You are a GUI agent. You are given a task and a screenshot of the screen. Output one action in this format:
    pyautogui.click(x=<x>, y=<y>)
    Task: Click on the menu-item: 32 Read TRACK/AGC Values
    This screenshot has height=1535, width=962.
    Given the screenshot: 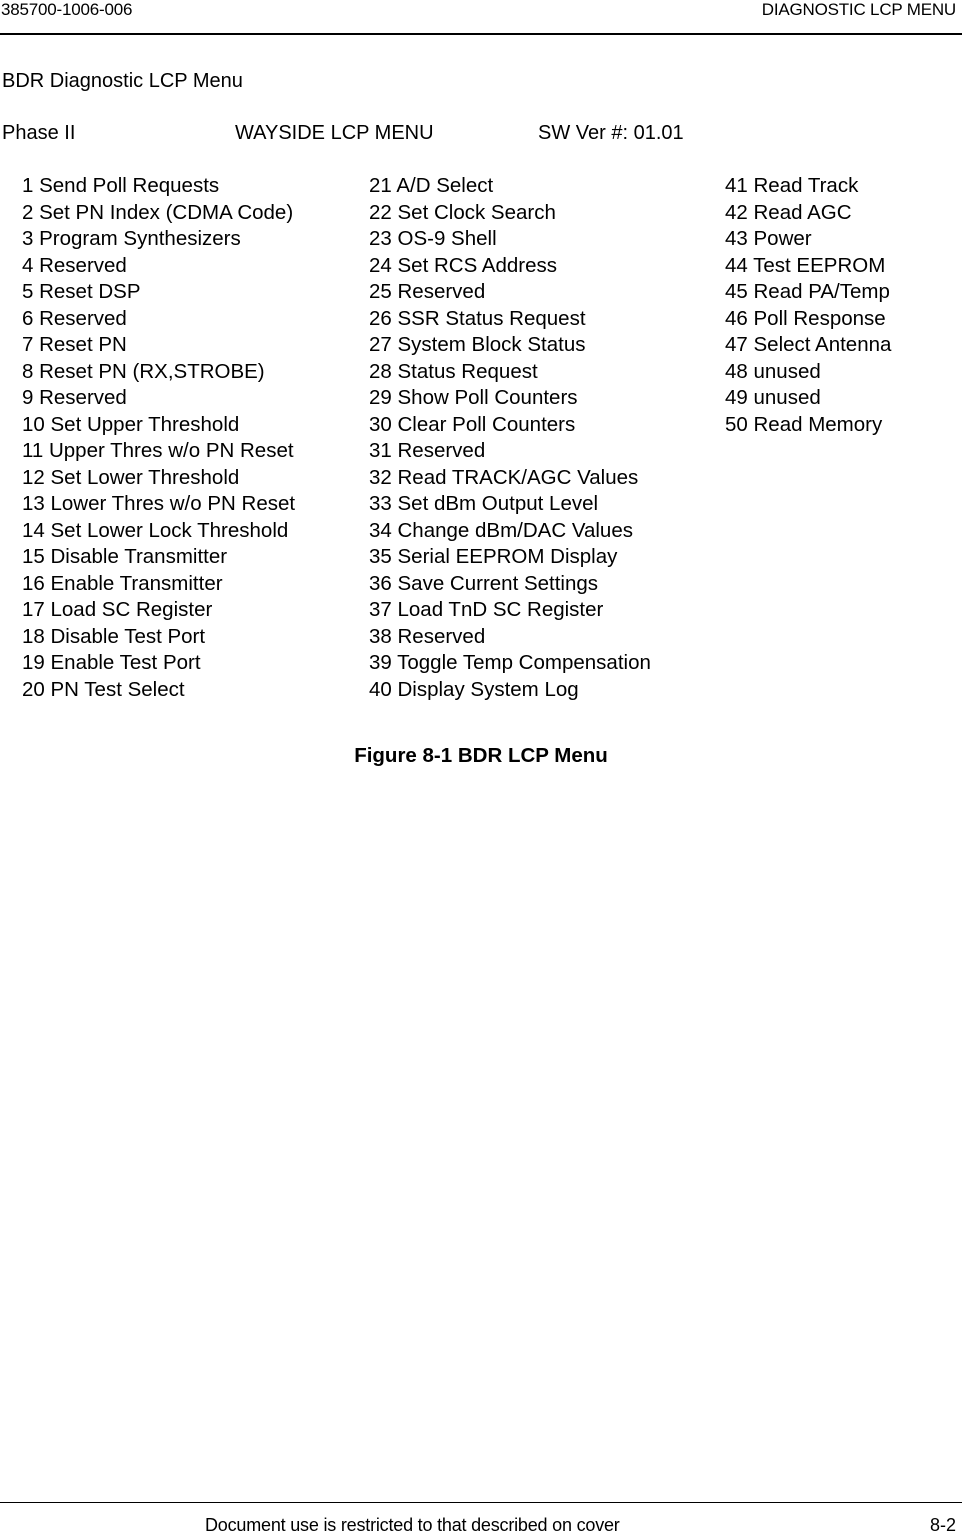 What is the action you would take?
    pyautogui.click(x=504, y=477)
    